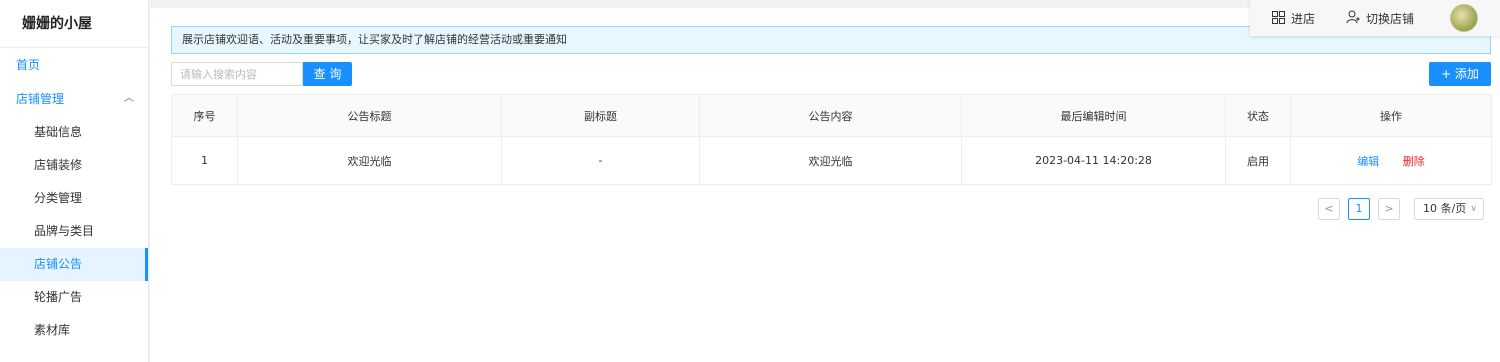  I want to click on sidebar-item-label: 店铺管理, so click(40, 99).